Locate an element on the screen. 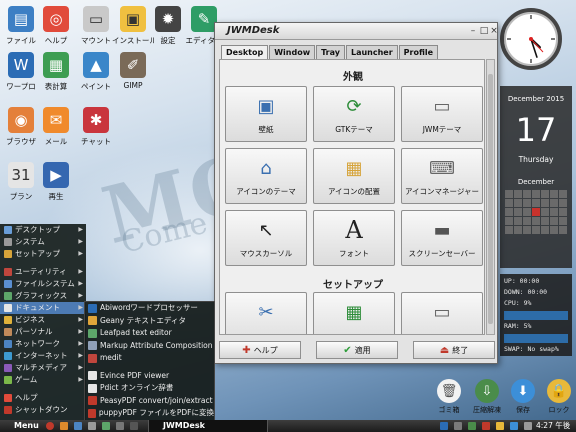 The image size is (576, 432). menu-item-6: ドキュメント ▶ is located at coordinates (43, 308).